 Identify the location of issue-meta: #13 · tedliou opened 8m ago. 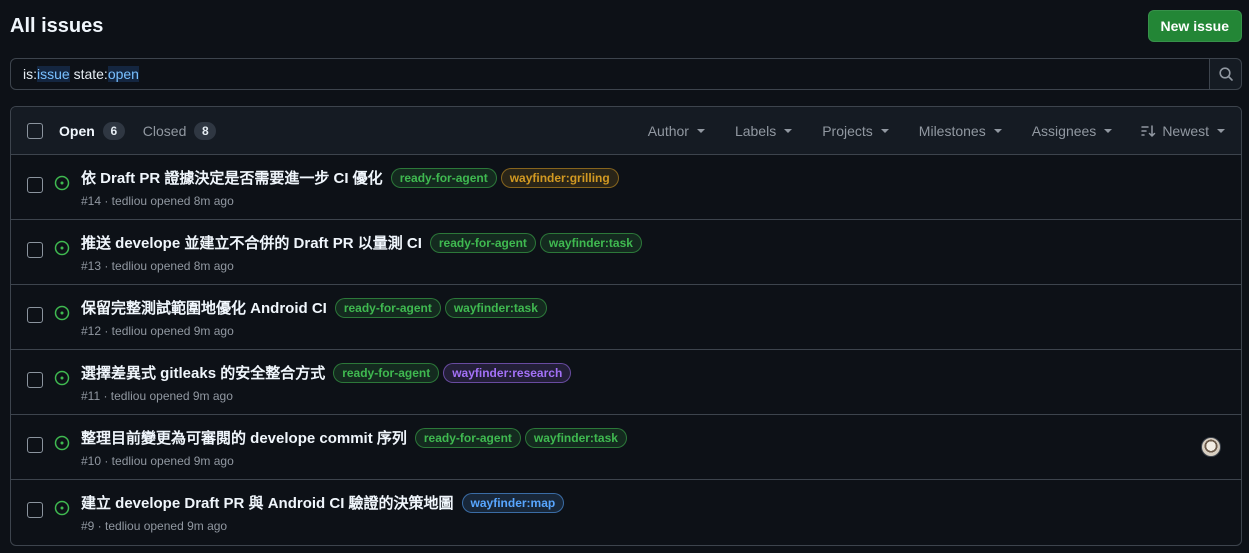
(157, 266).